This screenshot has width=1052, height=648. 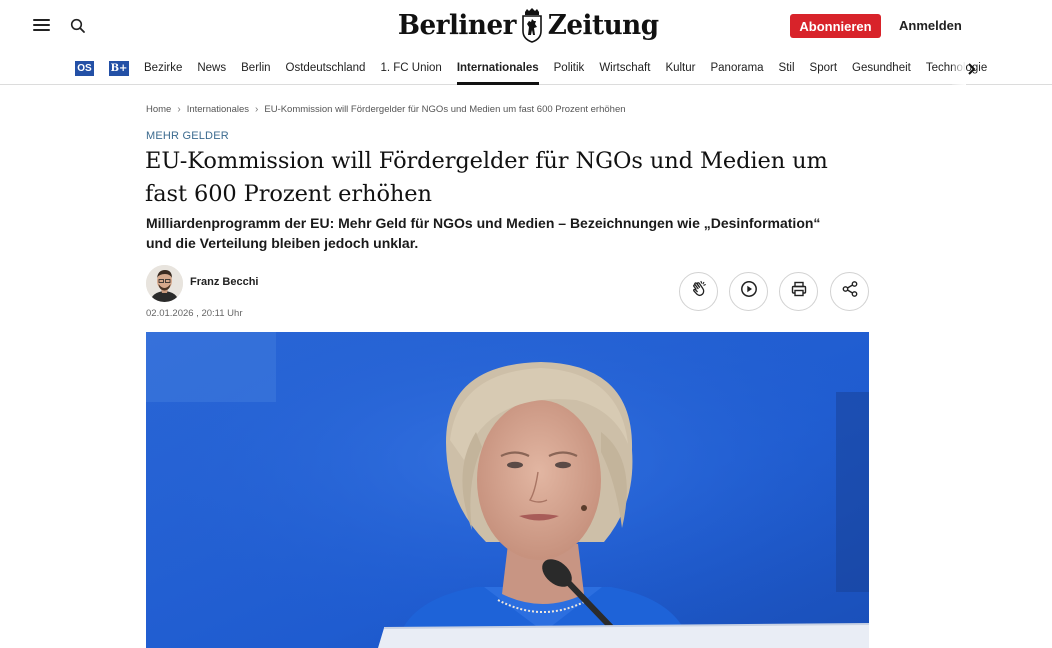 I want to click on nav-item-1-fc-union: 1. FC Union, so click(x=410, y=68).